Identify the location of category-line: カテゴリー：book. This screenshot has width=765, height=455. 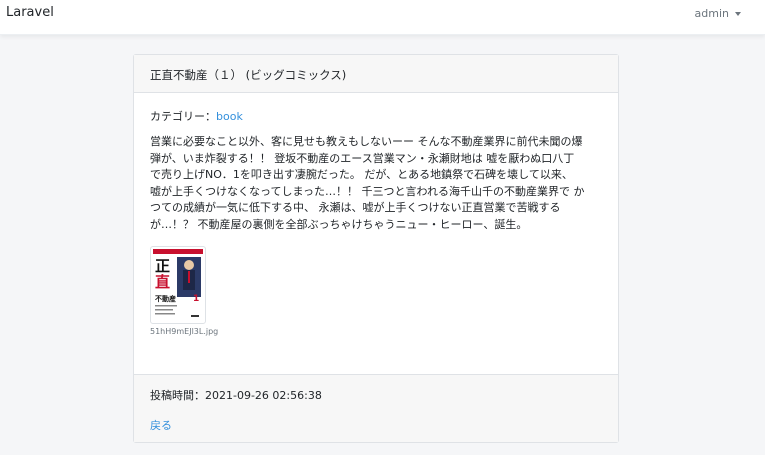
(376, 116).